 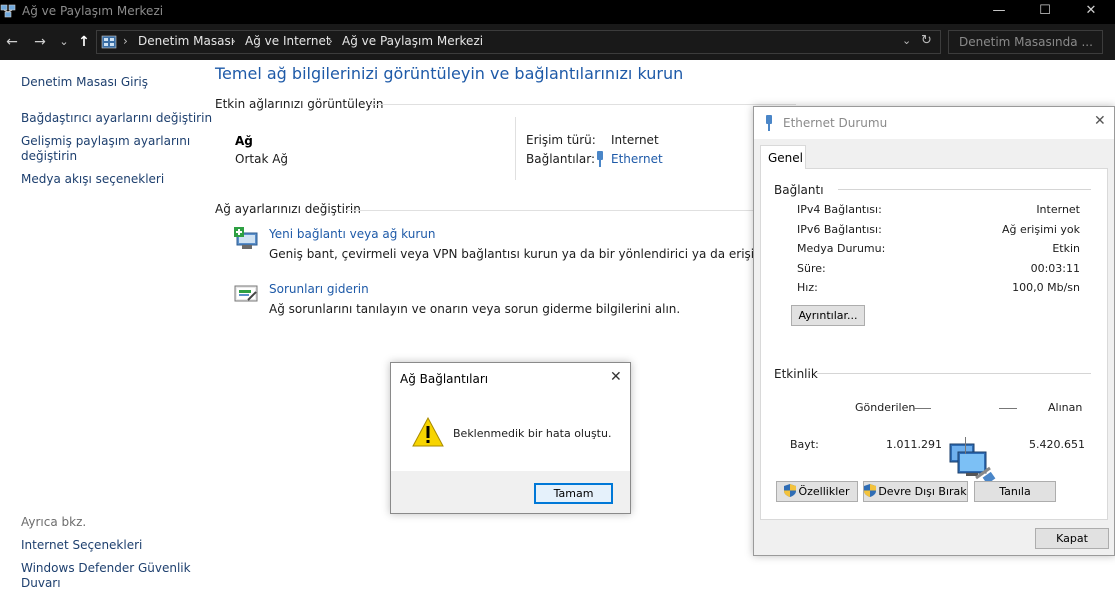 What do you see at coordinates (84, 82) in the screenshot?
I see `sidebar-item-control-panel-home: Denetim Masası Giriş` at bounding box center [84, 82].